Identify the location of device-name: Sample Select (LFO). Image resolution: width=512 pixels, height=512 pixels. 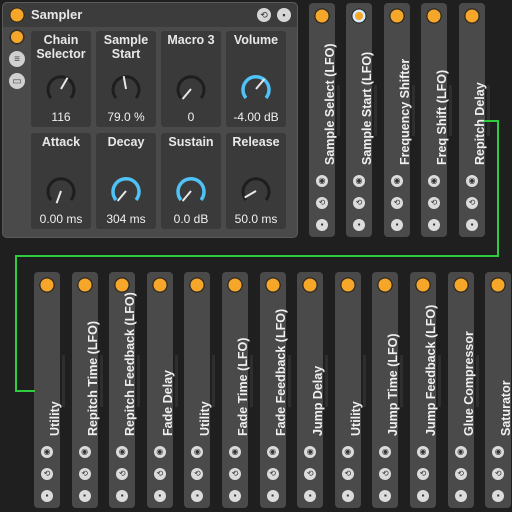
(330, 104).